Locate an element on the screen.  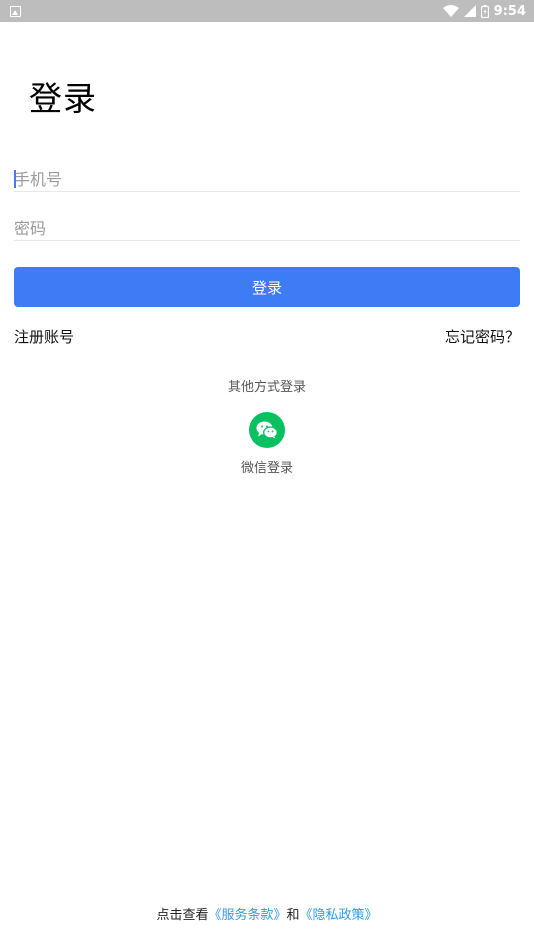
notification-icon is located at coordinates (15, 11).